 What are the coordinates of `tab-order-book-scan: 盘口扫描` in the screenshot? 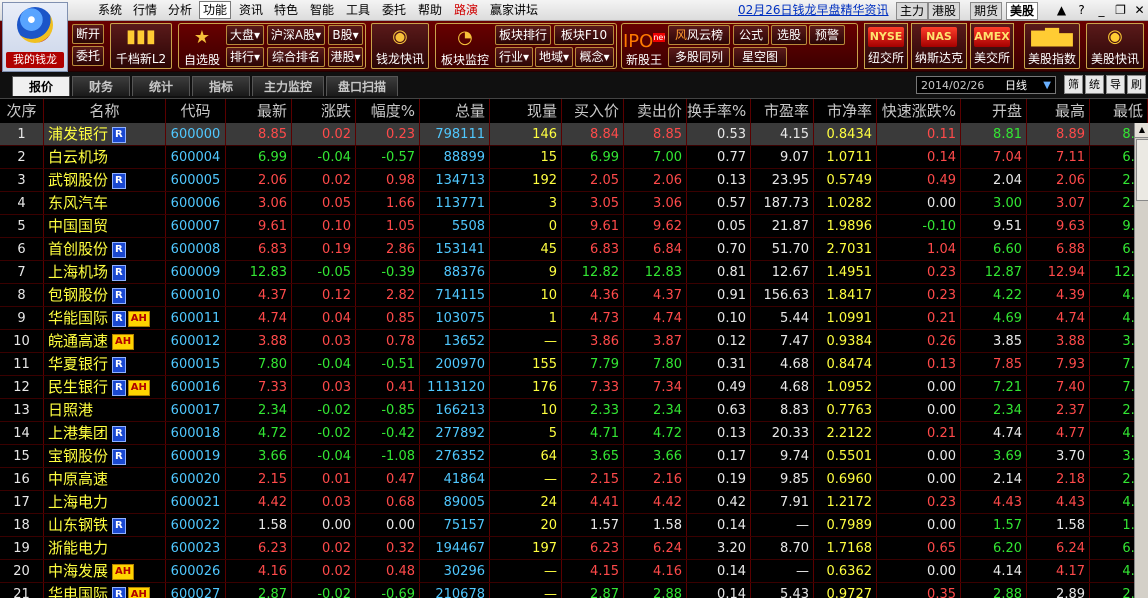 It's located at (362, 86).